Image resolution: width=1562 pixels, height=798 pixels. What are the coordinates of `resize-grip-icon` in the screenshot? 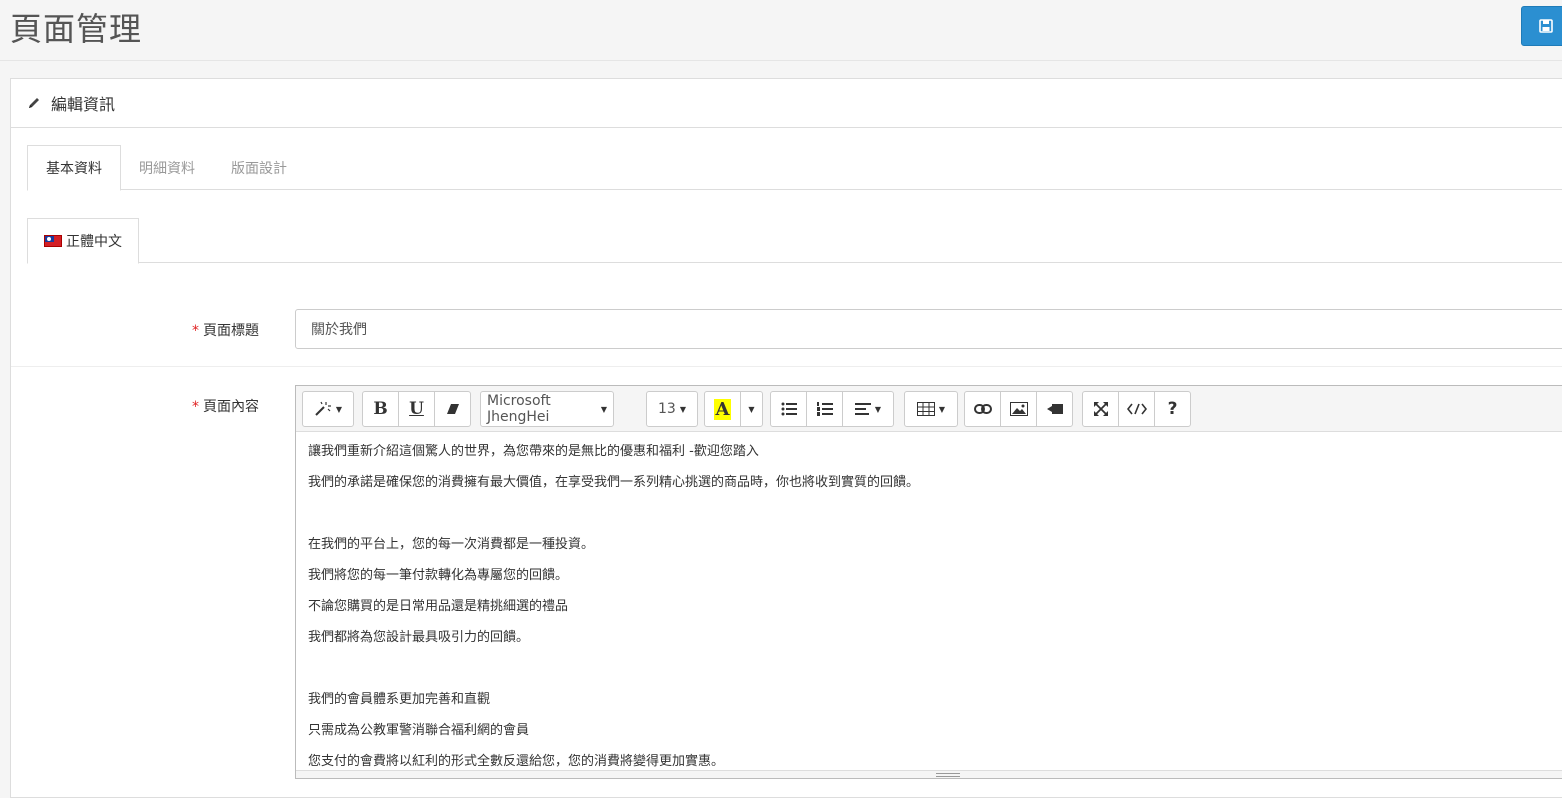 It's located at (948, 775).